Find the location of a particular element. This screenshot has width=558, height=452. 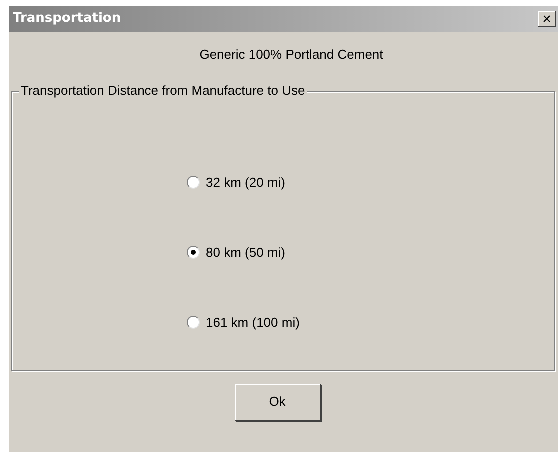

close-button: × is located at coordinates (547, 19).